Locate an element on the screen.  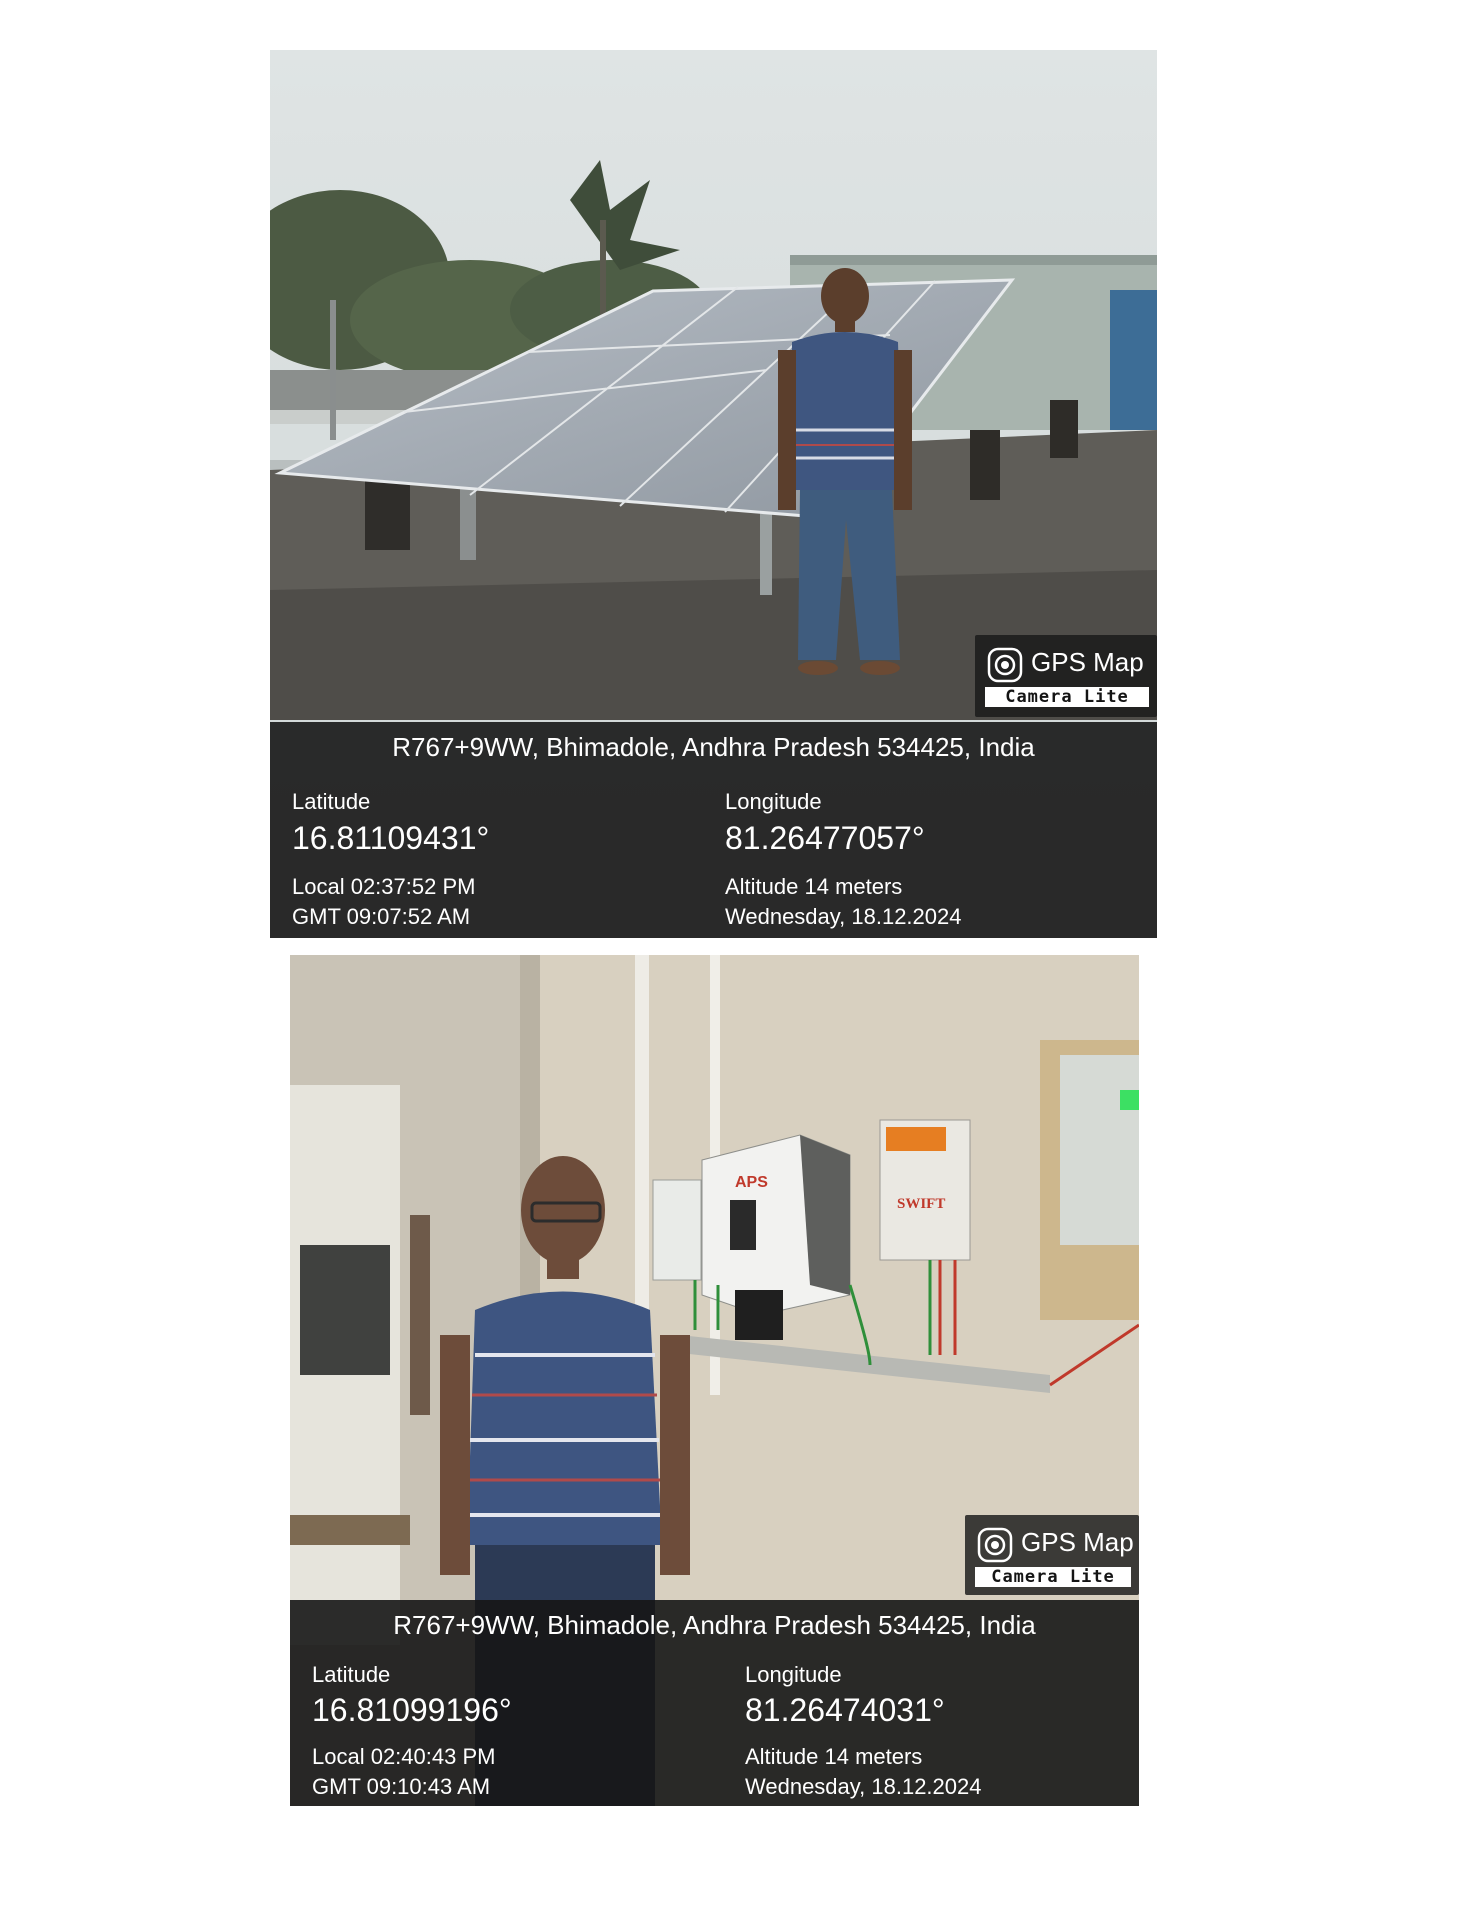
longitude-value: 81.26477057° is located at coordinates (825, 838).